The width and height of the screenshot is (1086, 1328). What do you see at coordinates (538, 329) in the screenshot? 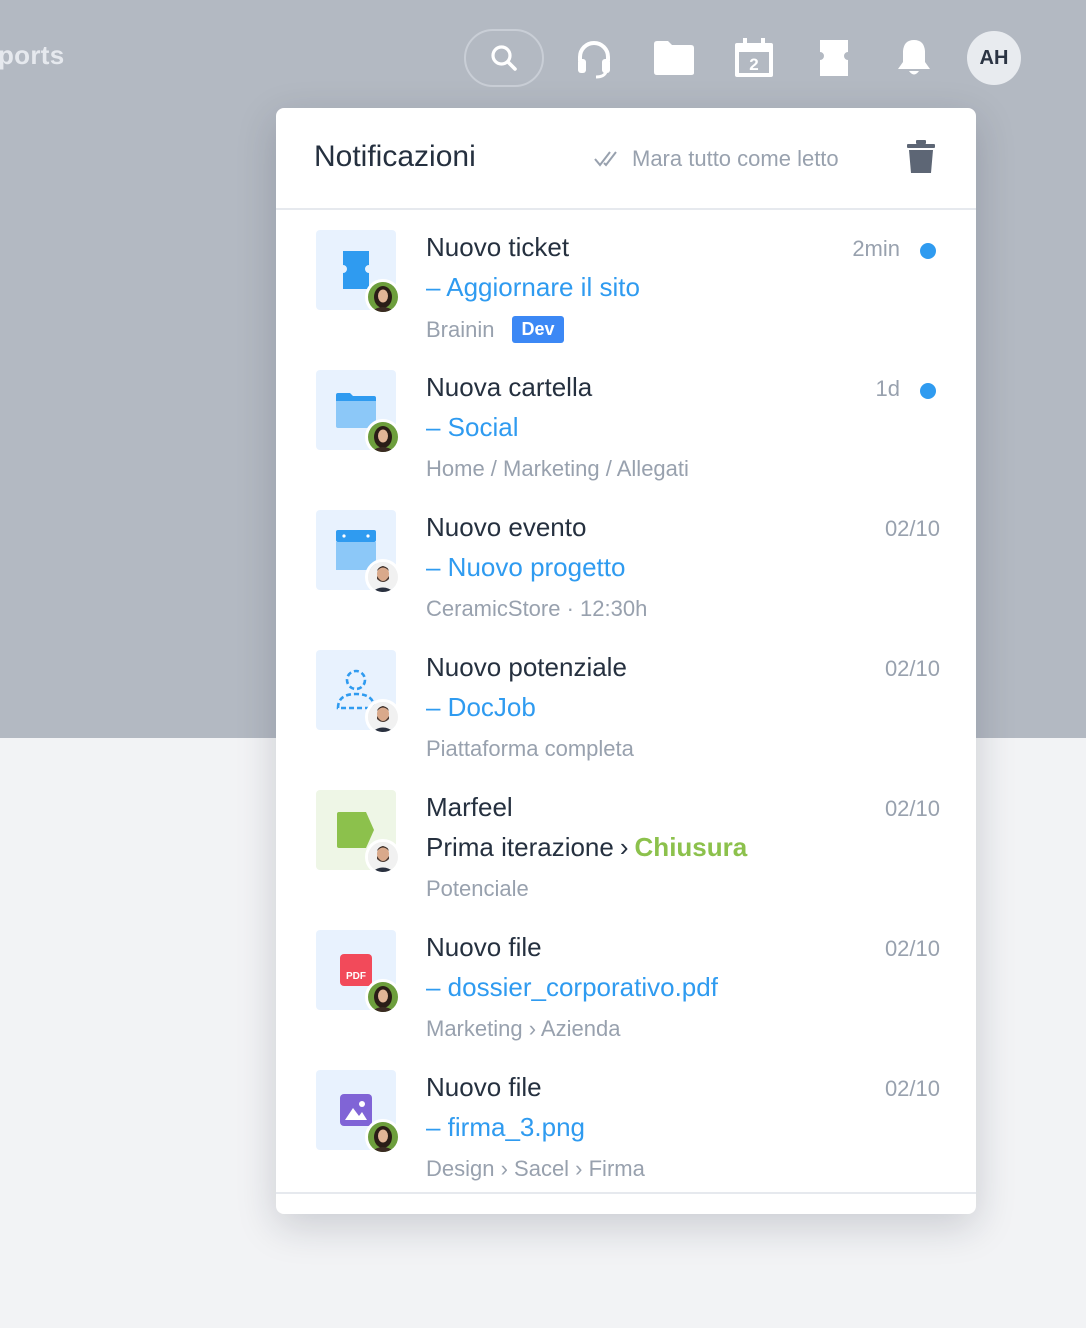
I see `tag-badge: Dev` at bounding box center [538, 329].